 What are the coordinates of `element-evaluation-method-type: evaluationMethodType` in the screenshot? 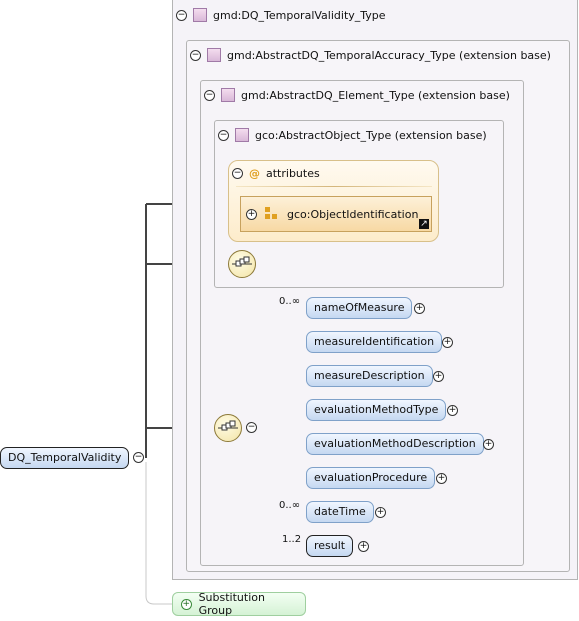 It's located at (376, 410).